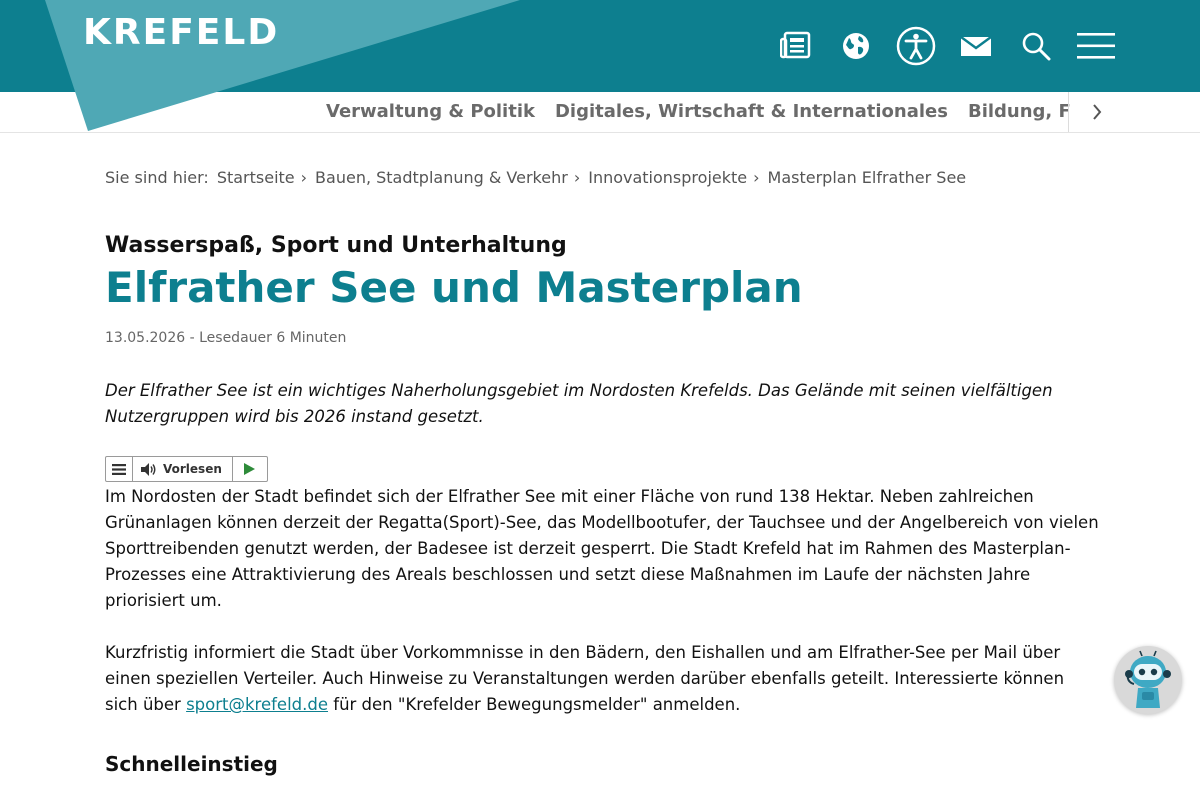  What do you see at coordinates (257, 704) in the screenshot?
I see `email-link: sport@krefeld.de` at bounding box center [257, 704].